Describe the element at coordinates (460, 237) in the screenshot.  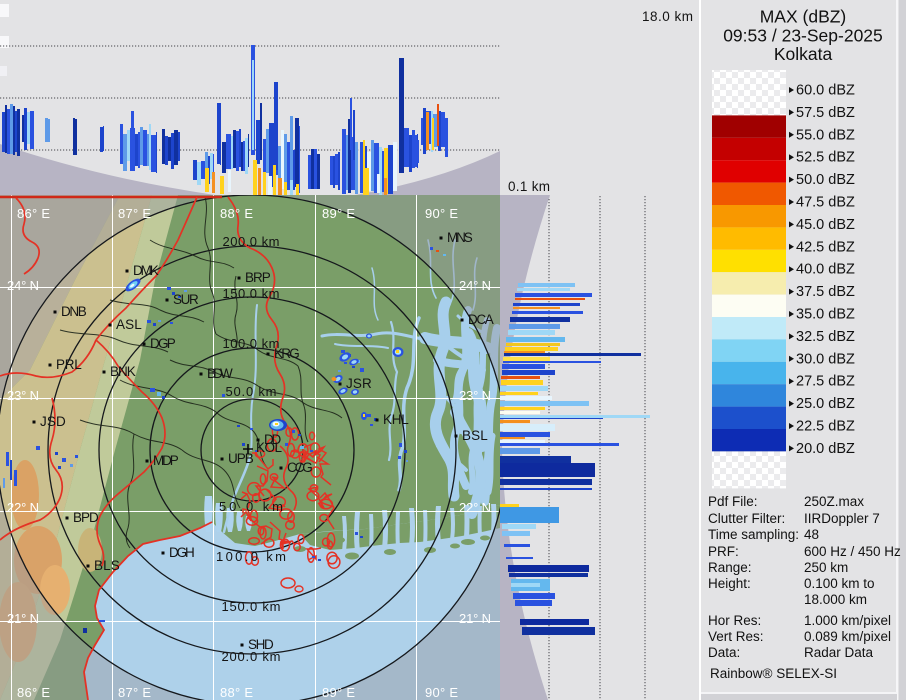
I see `svg-text: MNS` at that location.